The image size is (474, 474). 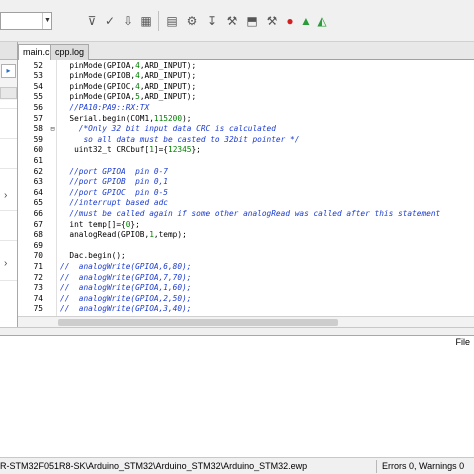 I want to click on editor-tabbar: main.cpp cpp.log, so click(x=246, y=51).